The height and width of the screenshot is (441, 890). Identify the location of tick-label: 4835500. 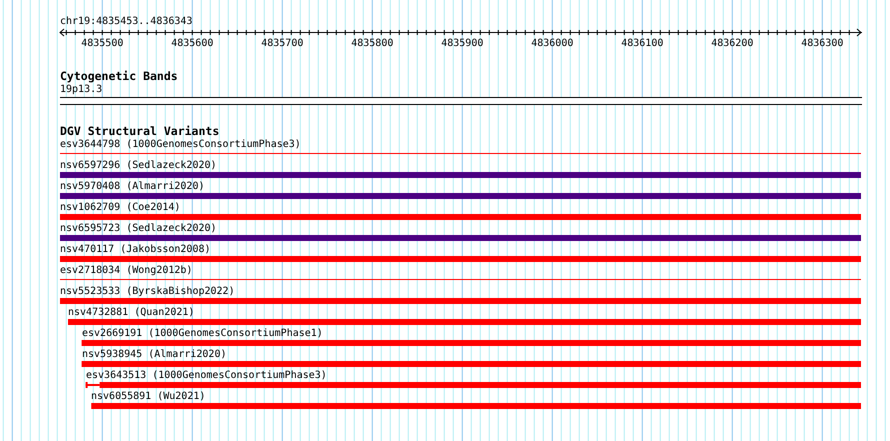
(102, 43).